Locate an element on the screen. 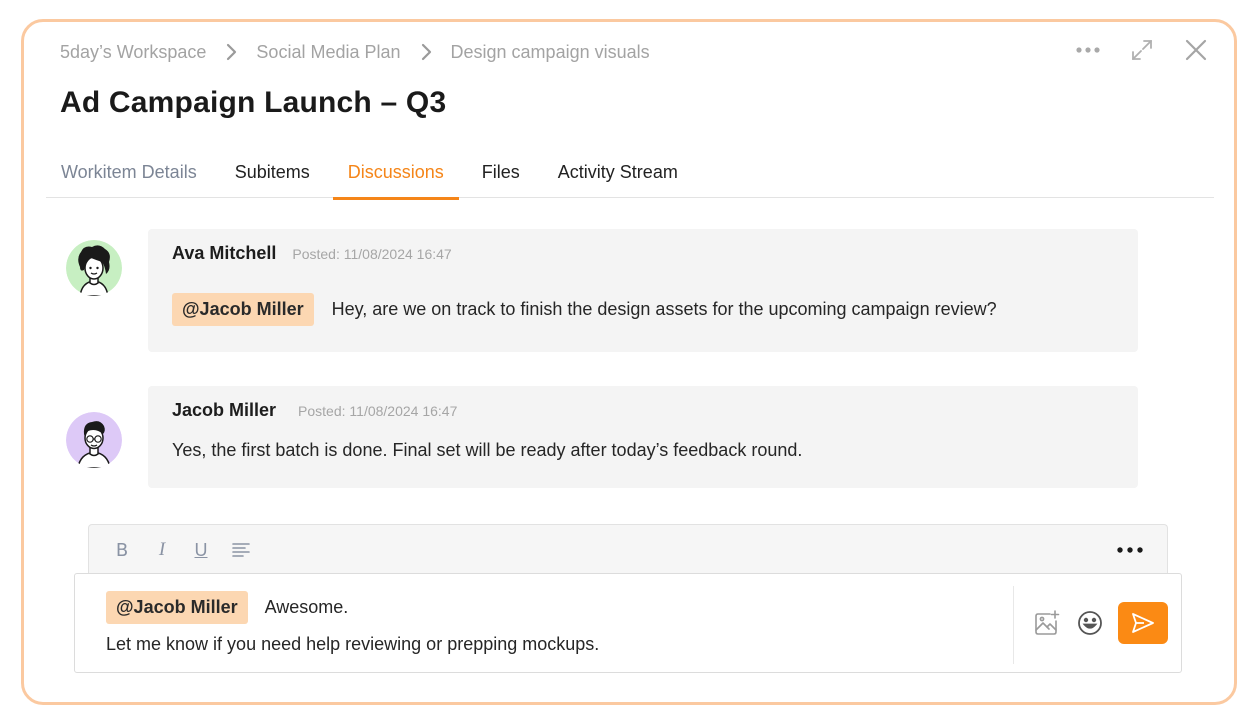  avatar-ava-mitchell is located at coordinates (94, 268).